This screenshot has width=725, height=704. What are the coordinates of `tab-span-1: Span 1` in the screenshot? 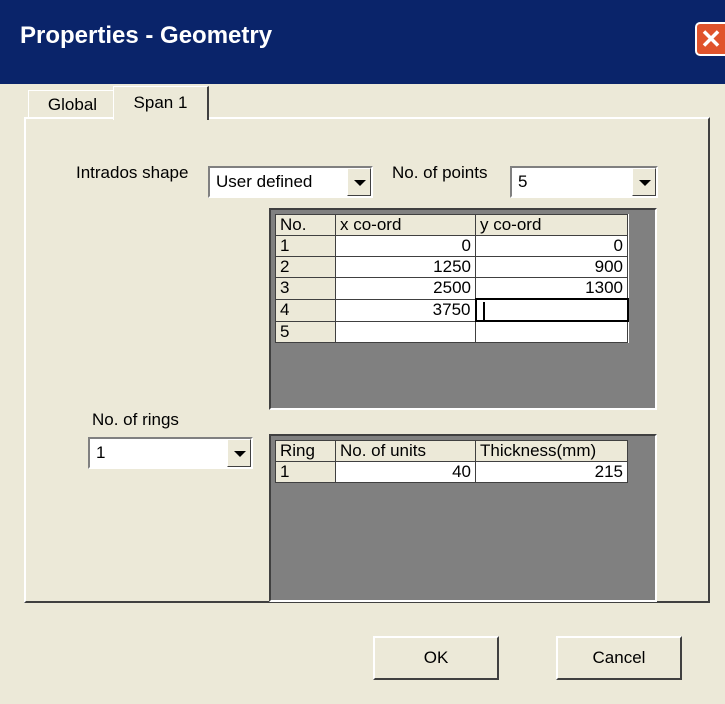 It's located at (161, 103).